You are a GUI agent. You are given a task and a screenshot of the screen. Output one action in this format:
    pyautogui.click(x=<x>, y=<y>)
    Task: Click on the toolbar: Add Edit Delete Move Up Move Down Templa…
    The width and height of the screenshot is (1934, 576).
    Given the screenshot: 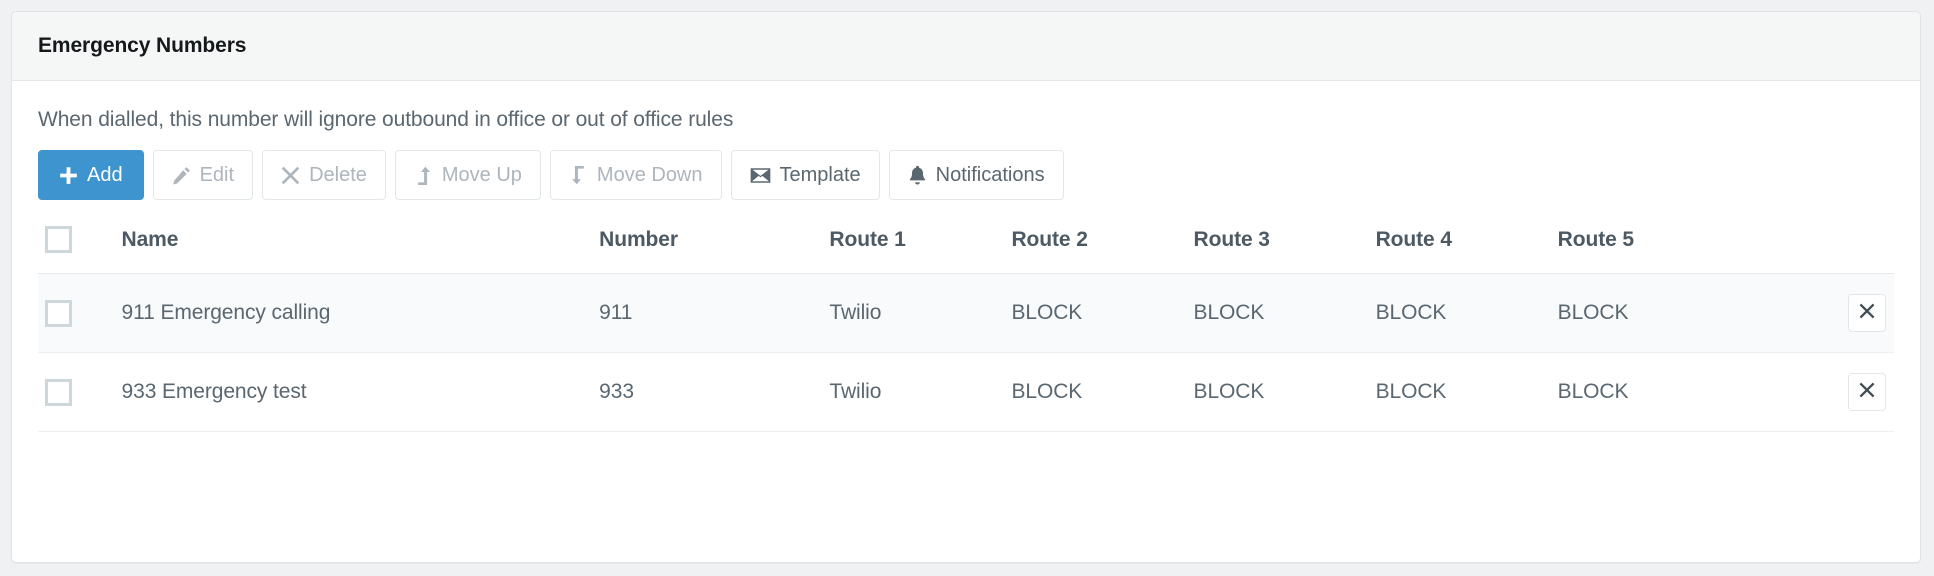 What is the action you would take?
    pyautogui.click(x=966, y=175)
    